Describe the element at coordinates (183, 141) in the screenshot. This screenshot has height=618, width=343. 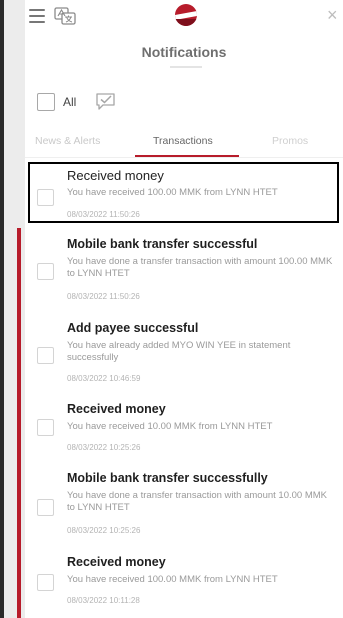
I see `tab-transactions: Transactions` at that location.